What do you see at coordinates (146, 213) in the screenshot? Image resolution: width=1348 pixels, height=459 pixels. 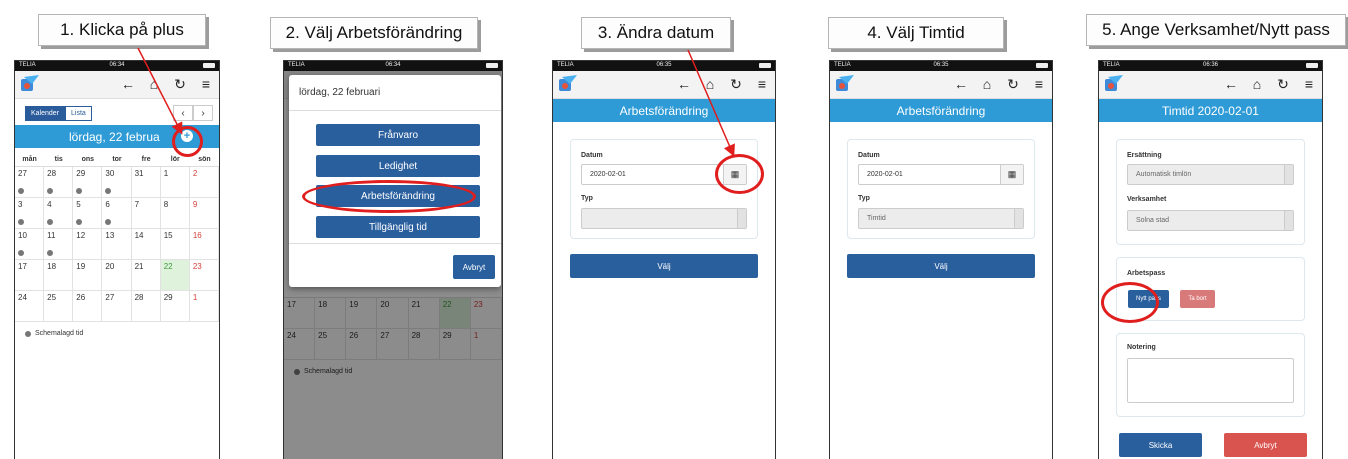 I see `calendar-day: 7` at bounding box center [146, 213].